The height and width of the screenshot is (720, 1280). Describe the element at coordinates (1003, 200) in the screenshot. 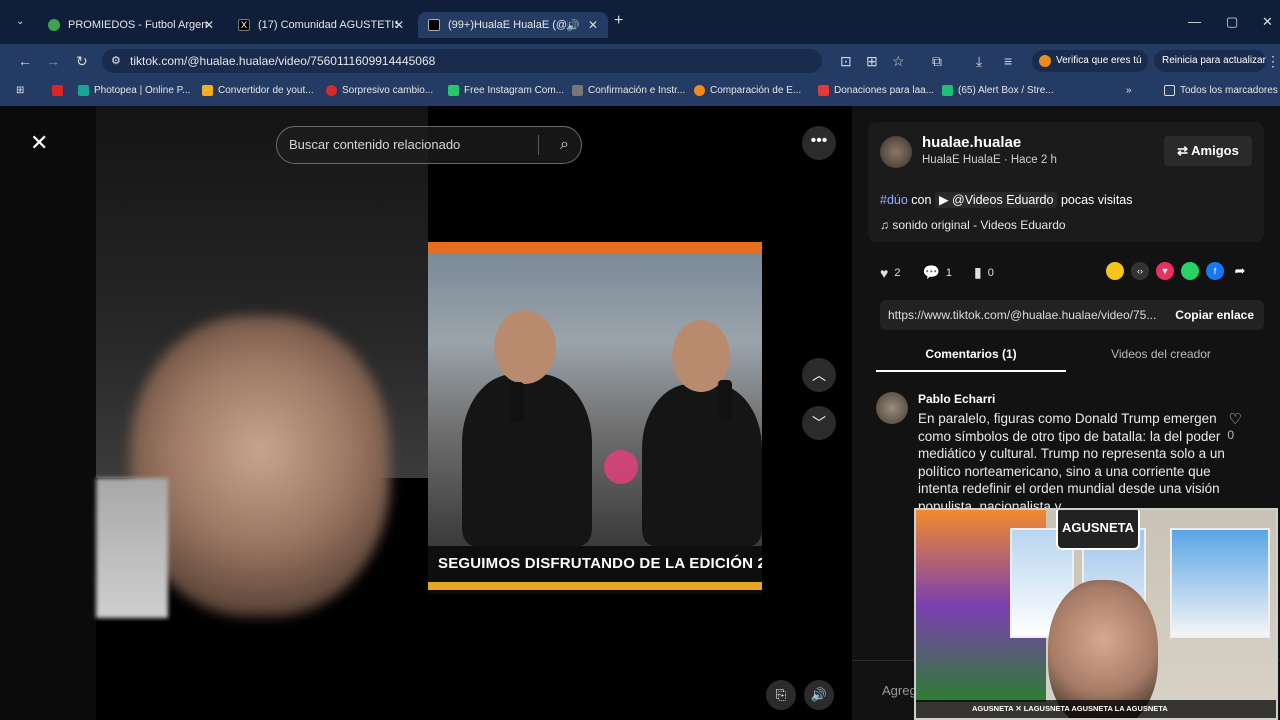

I see `mention-text: @Videos Eduardo` at that location.